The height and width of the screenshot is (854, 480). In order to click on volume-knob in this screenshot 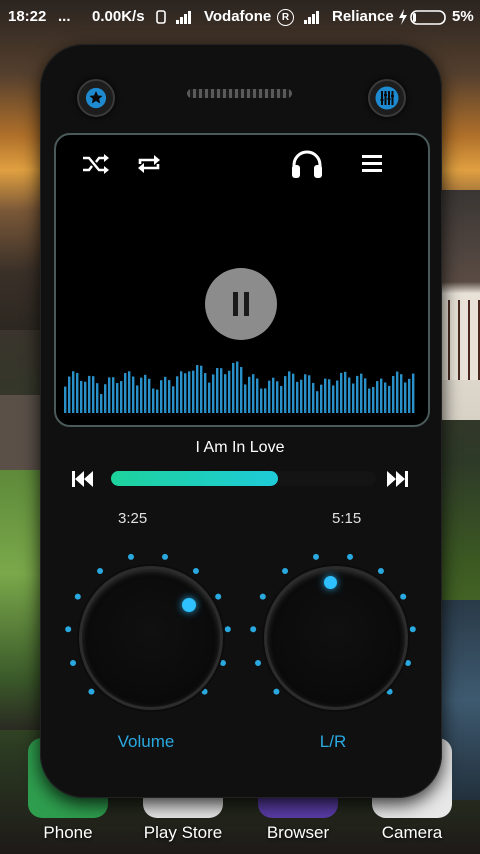, I will do `click(151, 638)`.